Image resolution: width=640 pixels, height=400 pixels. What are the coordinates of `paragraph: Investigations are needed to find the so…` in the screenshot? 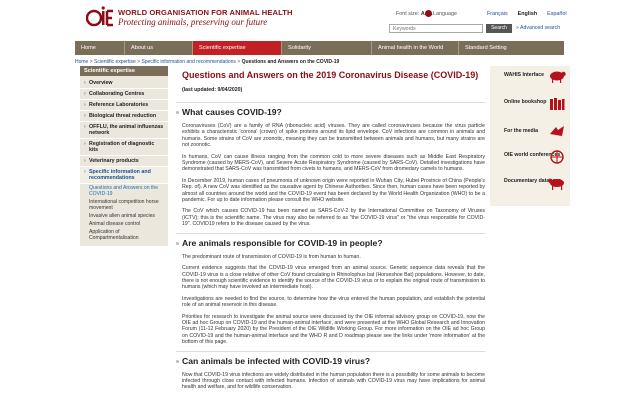 It's located at (333, 302).